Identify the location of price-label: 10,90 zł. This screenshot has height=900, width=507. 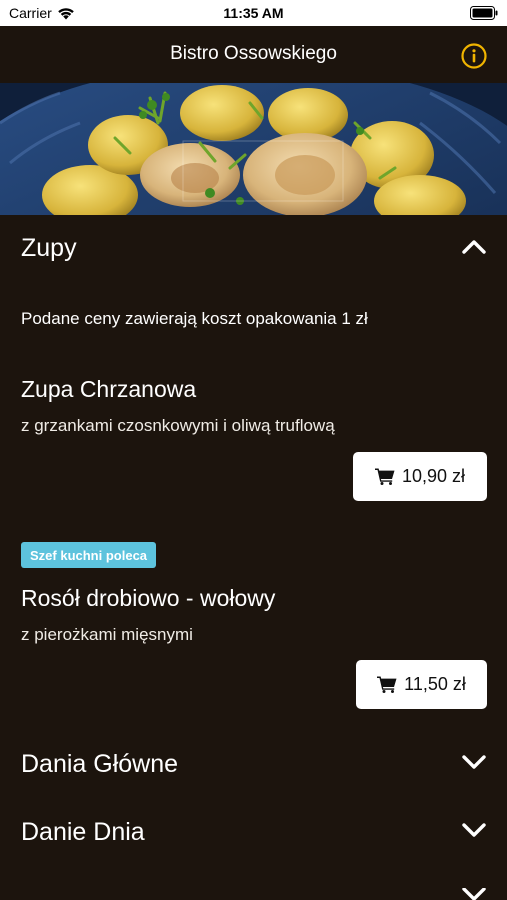
(433, 476).